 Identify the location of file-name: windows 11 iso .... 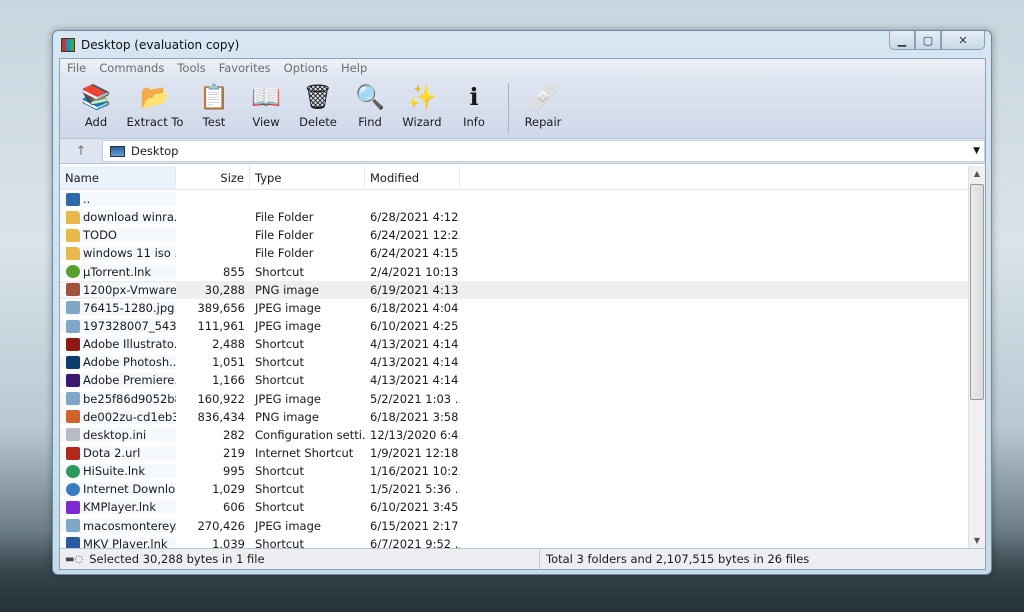
(129, 253).